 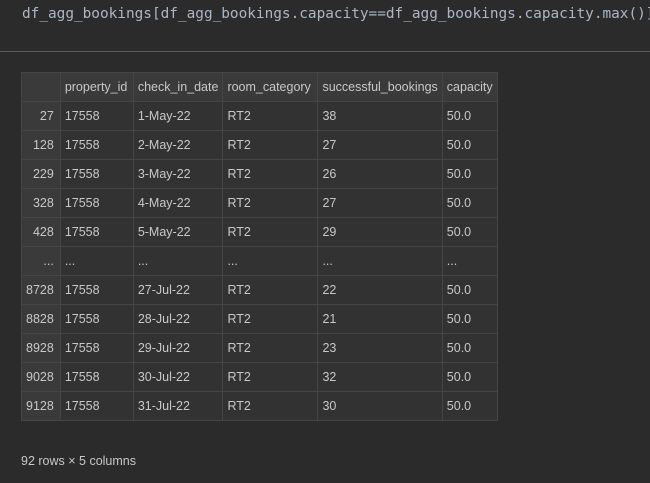 What do you see at coordinates (270, 87) in the screenshot?
I see `column-header-room-category: room_category` at bounding box center [270, 87].